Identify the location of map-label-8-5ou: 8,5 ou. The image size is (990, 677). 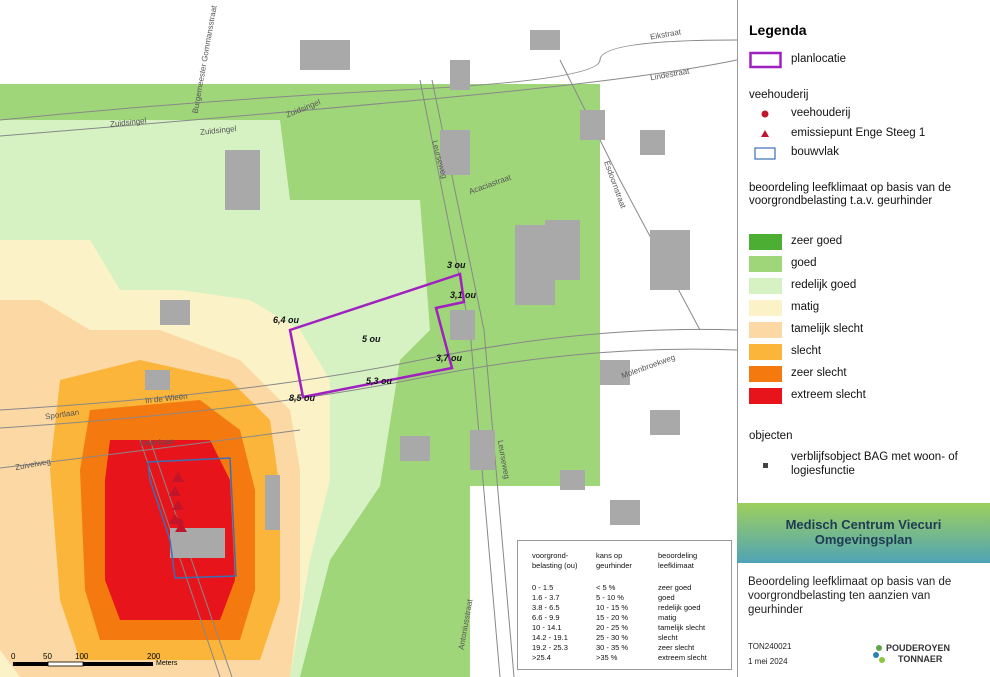
(302, 398).